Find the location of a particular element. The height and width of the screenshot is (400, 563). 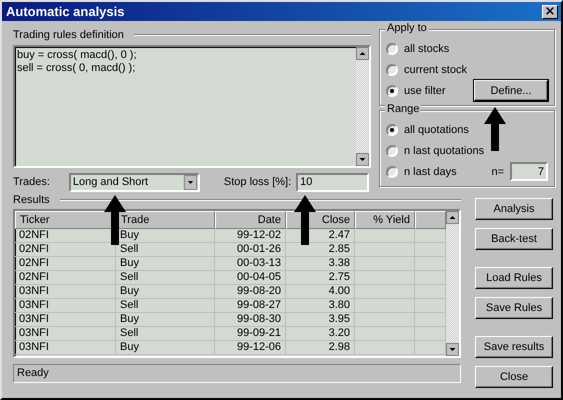

option-label: n last quotations is located at coordinates (444, 150).